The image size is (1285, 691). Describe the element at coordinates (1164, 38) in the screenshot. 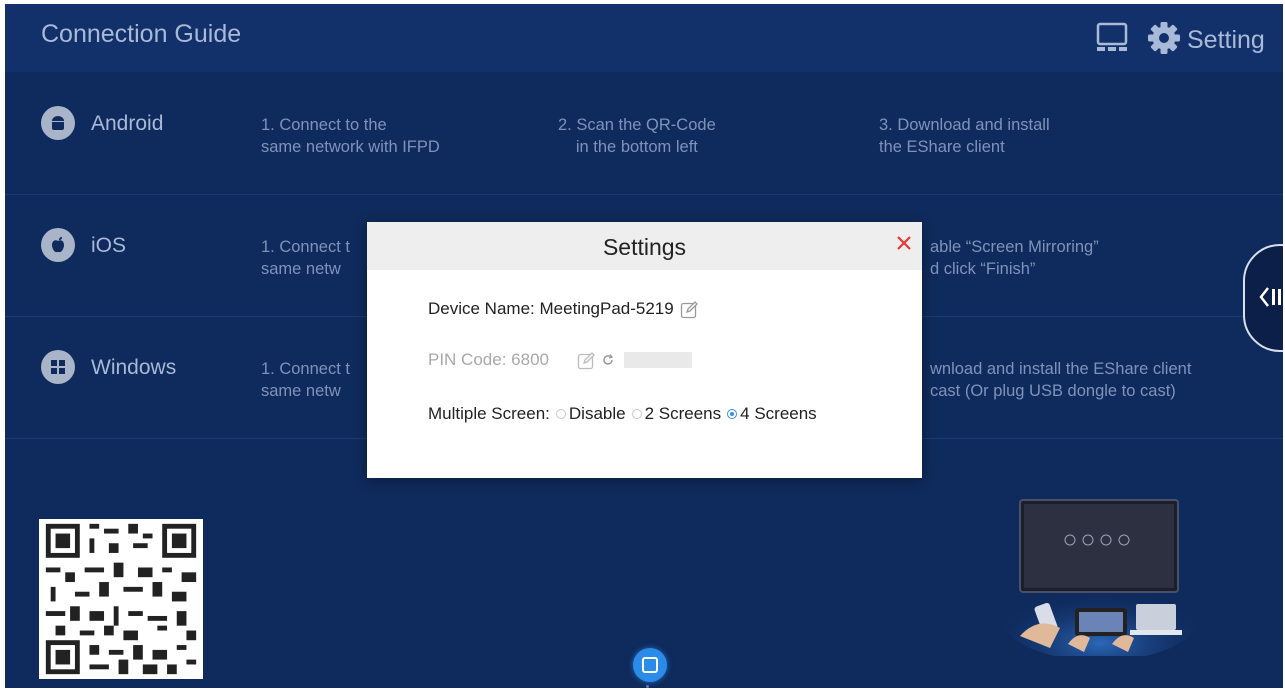

I see `gear-icon` at that location.